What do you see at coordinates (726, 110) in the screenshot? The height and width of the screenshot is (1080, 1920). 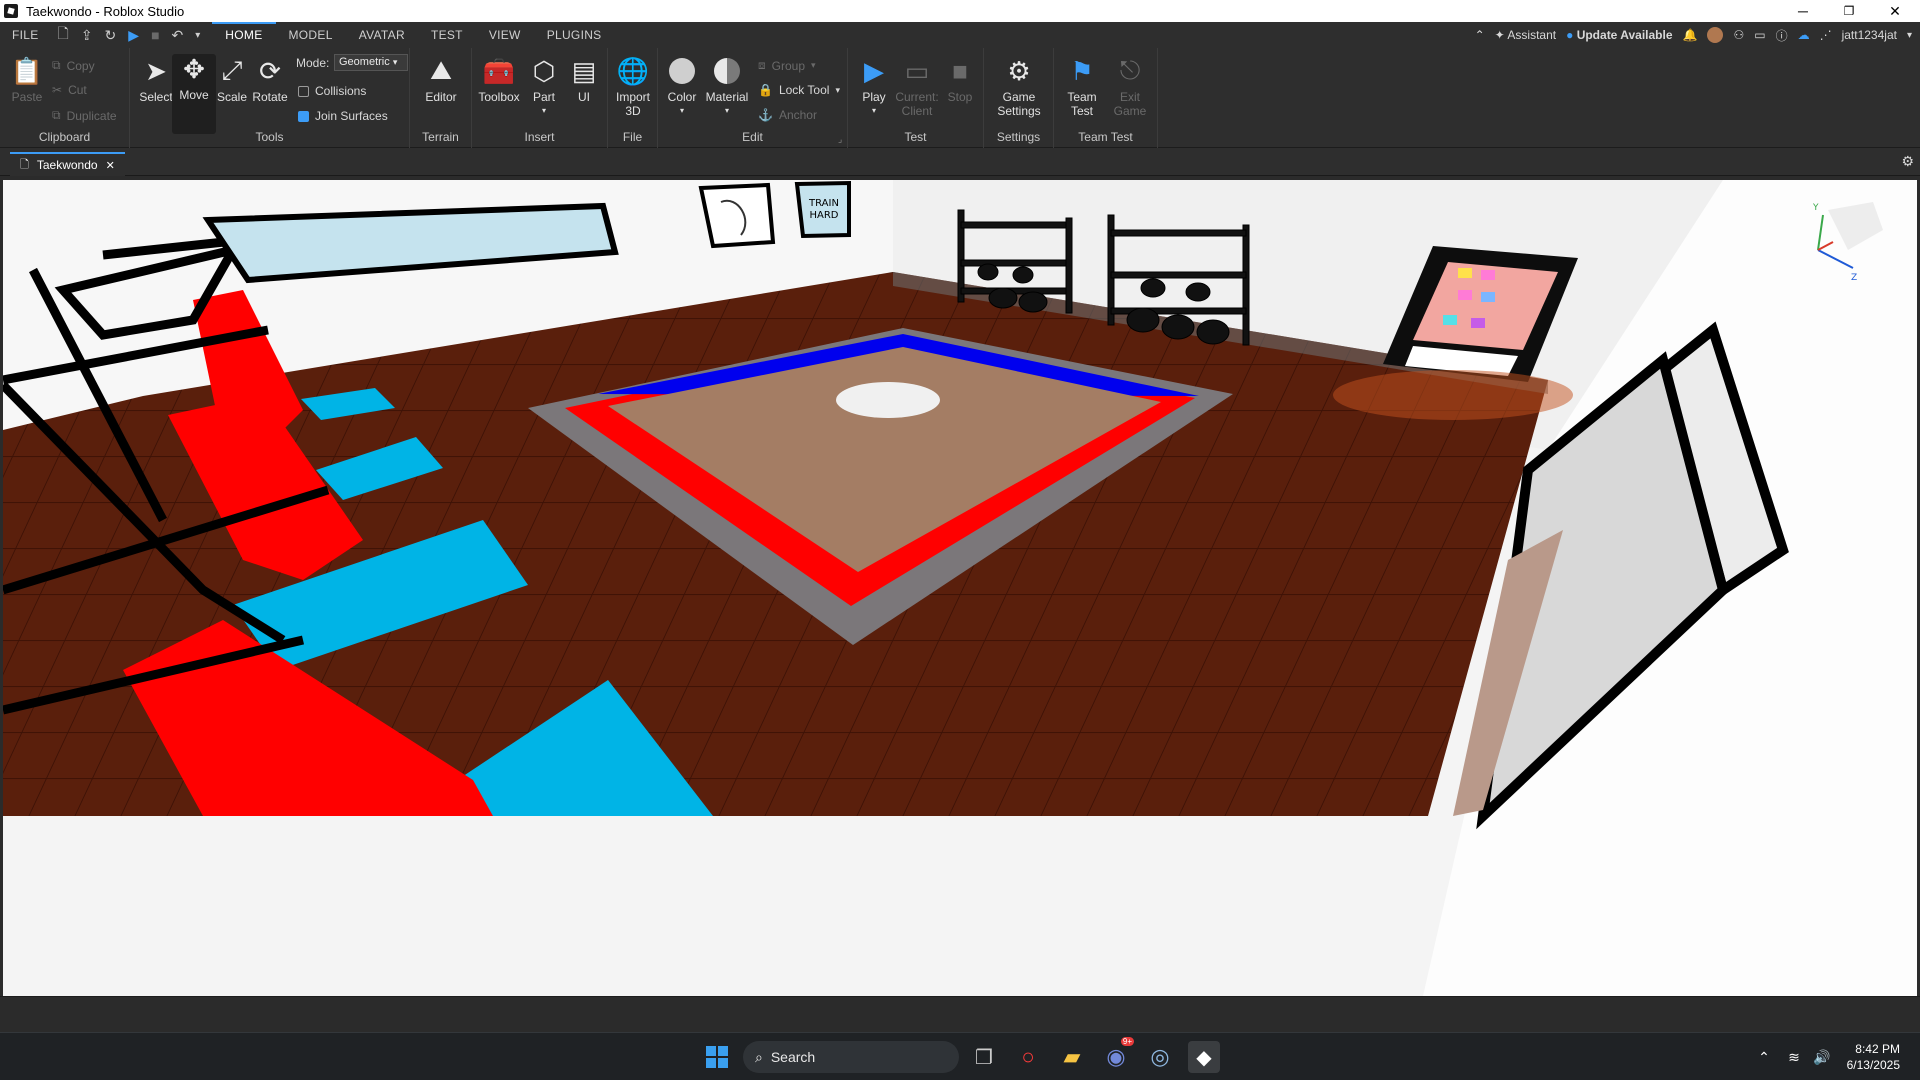 I see `material-dropdown-icon: ▾` at bounding box center [726, 110].